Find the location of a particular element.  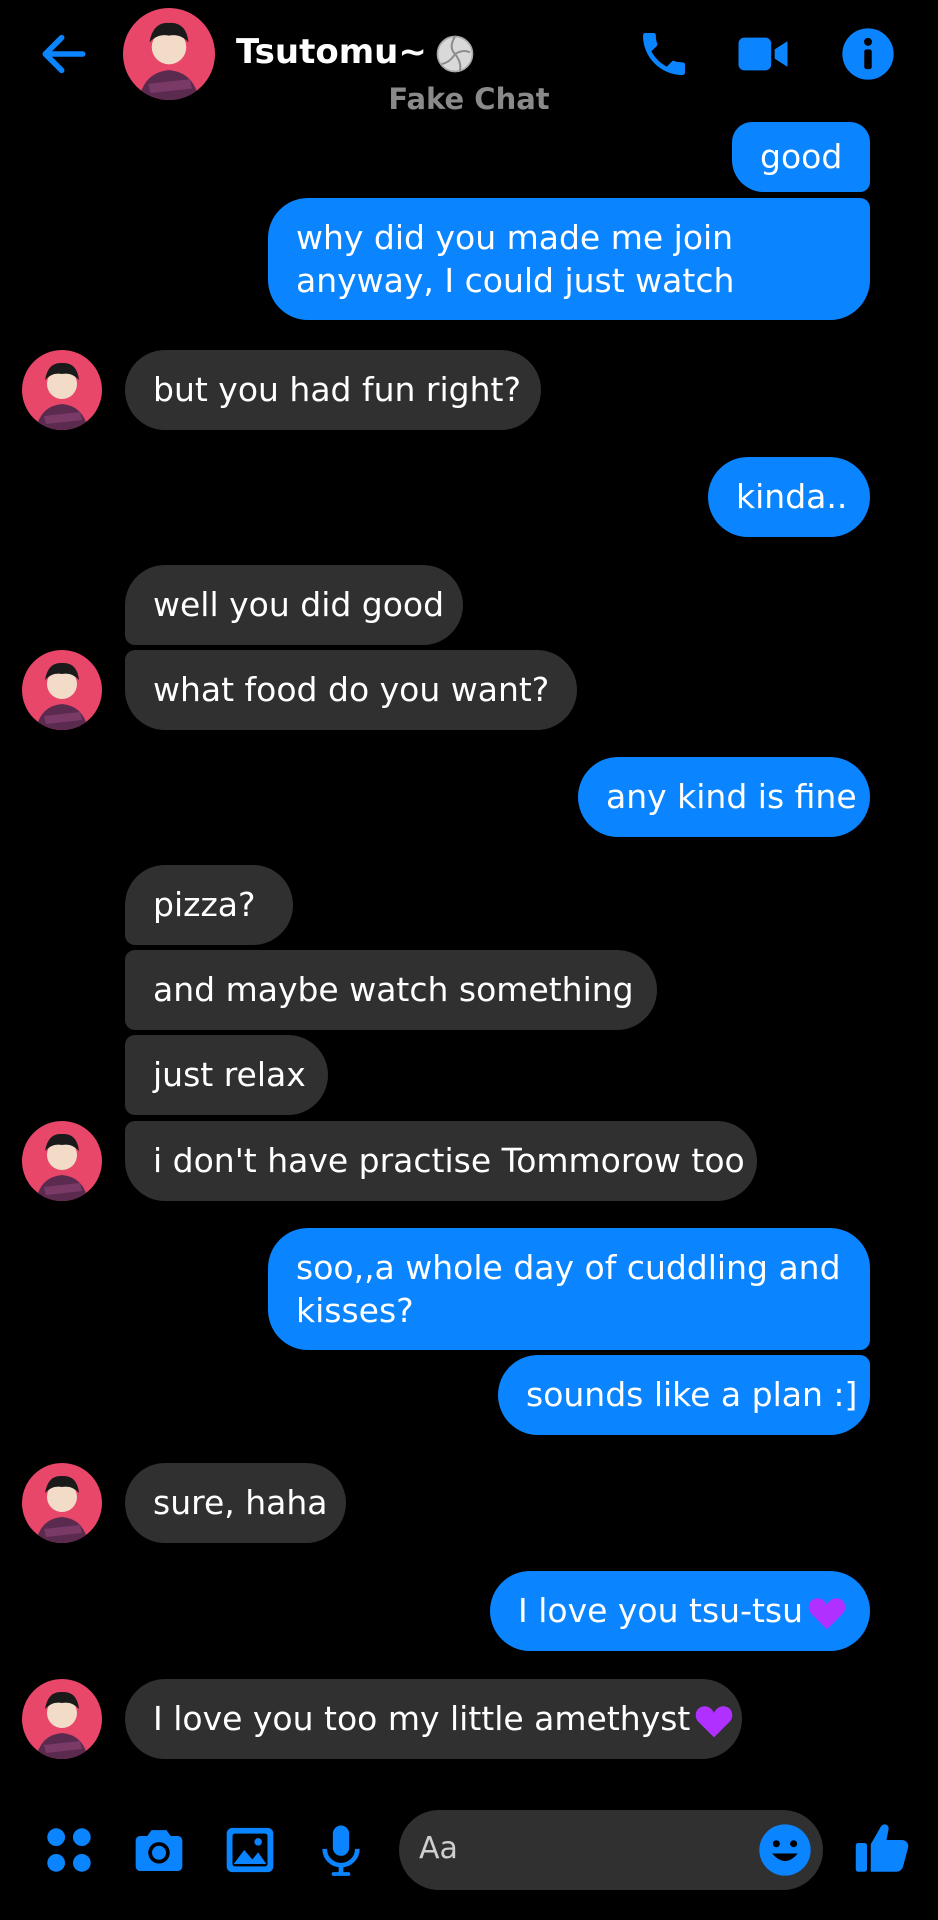

message-composer: Aa is located at coordinates (469, 1850).